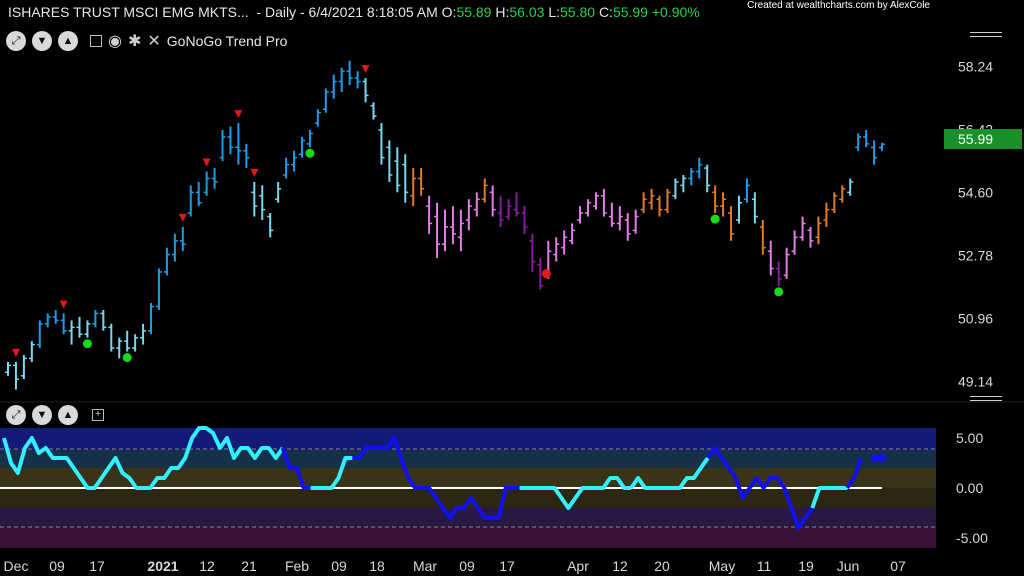 Image resolution: width=1024 pixels, height=576 pixels. What do you see at coordinates (806, 566) in the screenshot?
I see `date-tick-label: 19` at bounding box center [806, 566].